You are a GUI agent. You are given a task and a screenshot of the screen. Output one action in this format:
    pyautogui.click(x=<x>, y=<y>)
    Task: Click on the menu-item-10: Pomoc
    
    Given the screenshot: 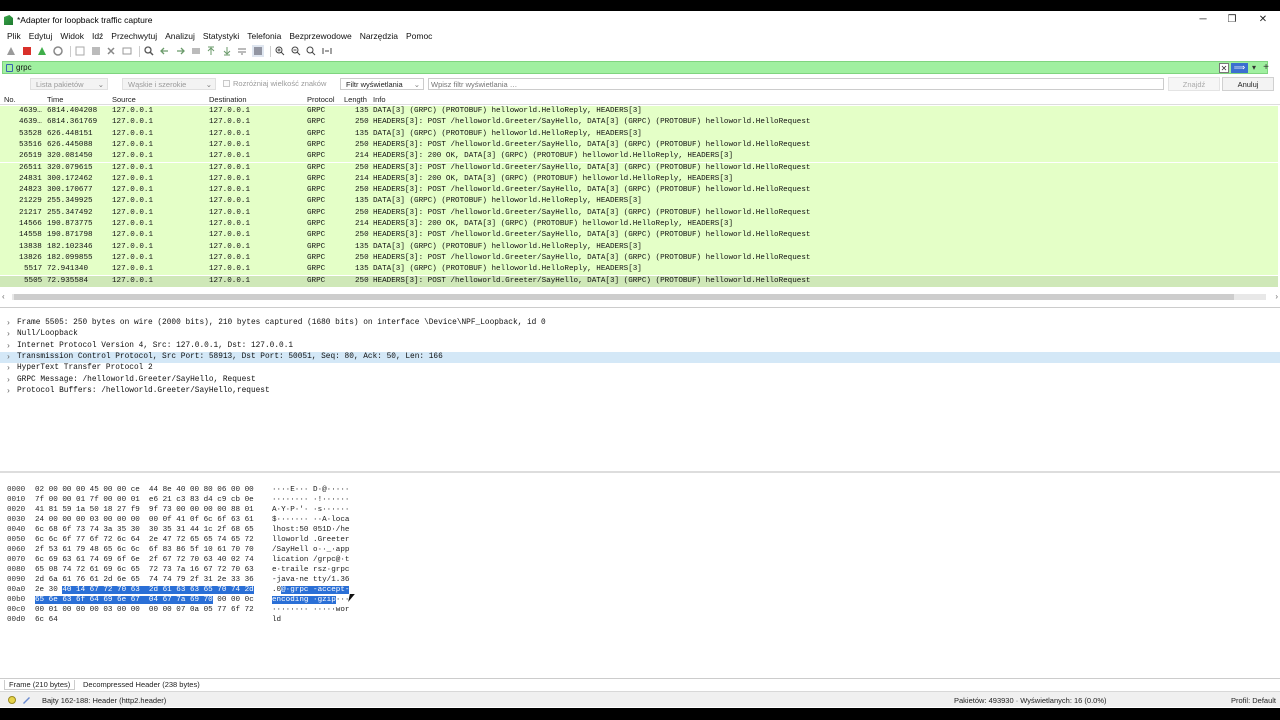 What is the action you would take?
    pyautogui.click(x=419, y=36)
    